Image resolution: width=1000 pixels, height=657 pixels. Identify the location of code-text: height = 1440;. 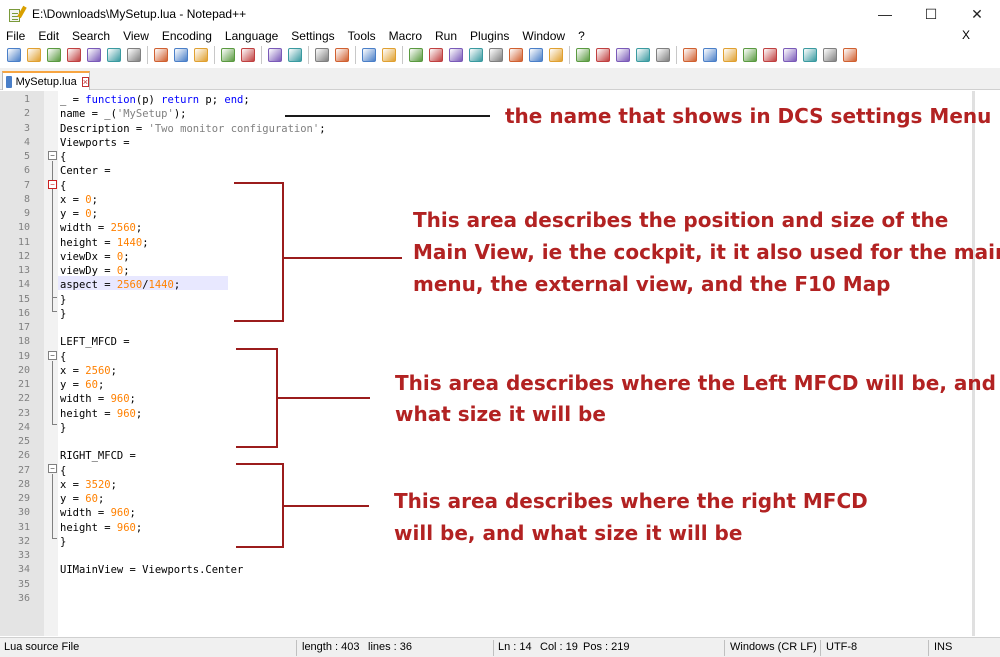
(104, 243).